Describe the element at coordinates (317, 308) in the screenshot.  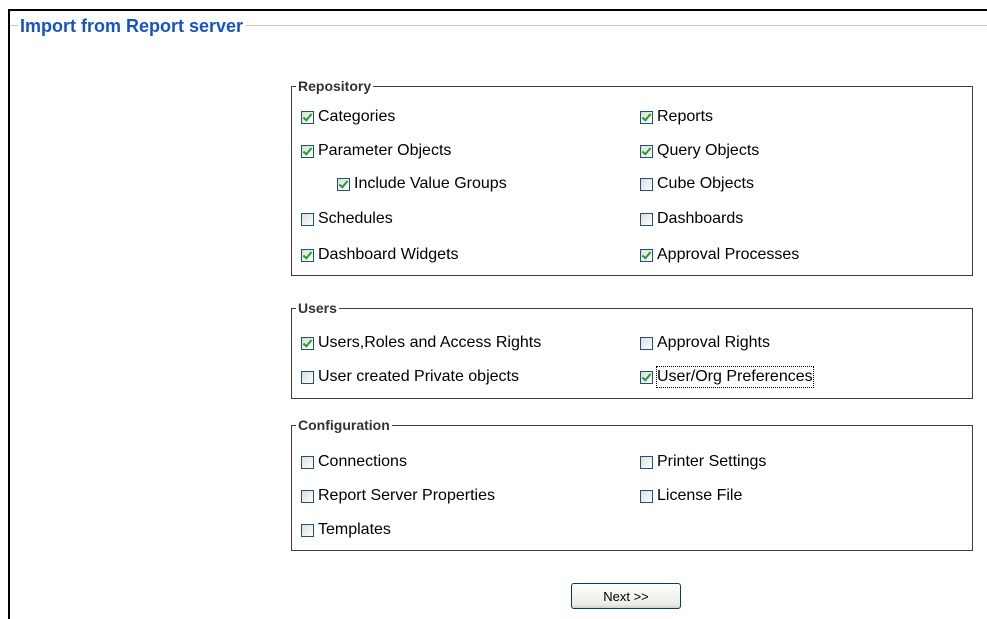
I see `users-legend: Users` at that location.